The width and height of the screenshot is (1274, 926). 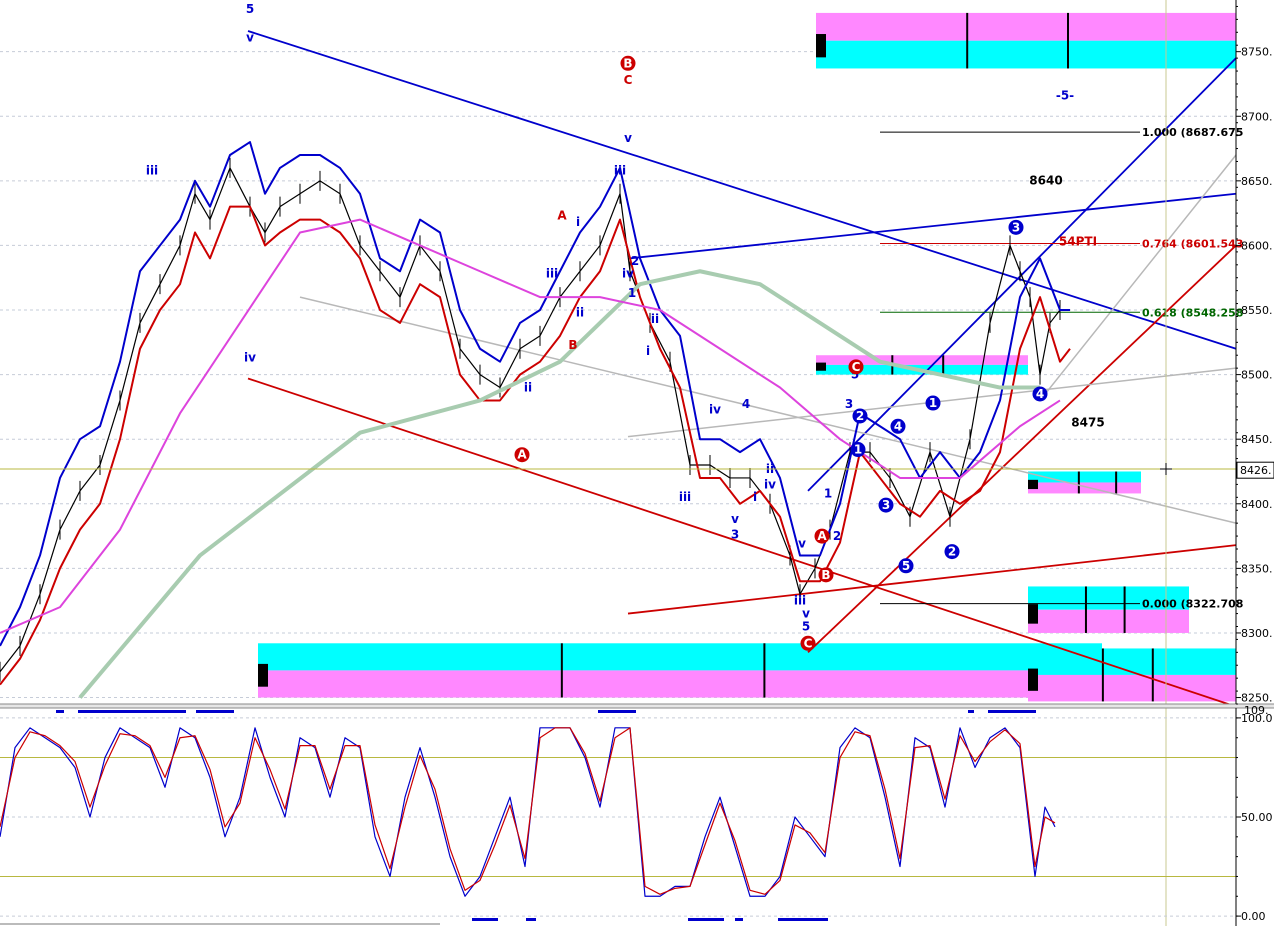 What do you see at coordinates (1087, 422) in the screenshot?
I see `wave-label: 8475` at bounding box center [1087, 422].